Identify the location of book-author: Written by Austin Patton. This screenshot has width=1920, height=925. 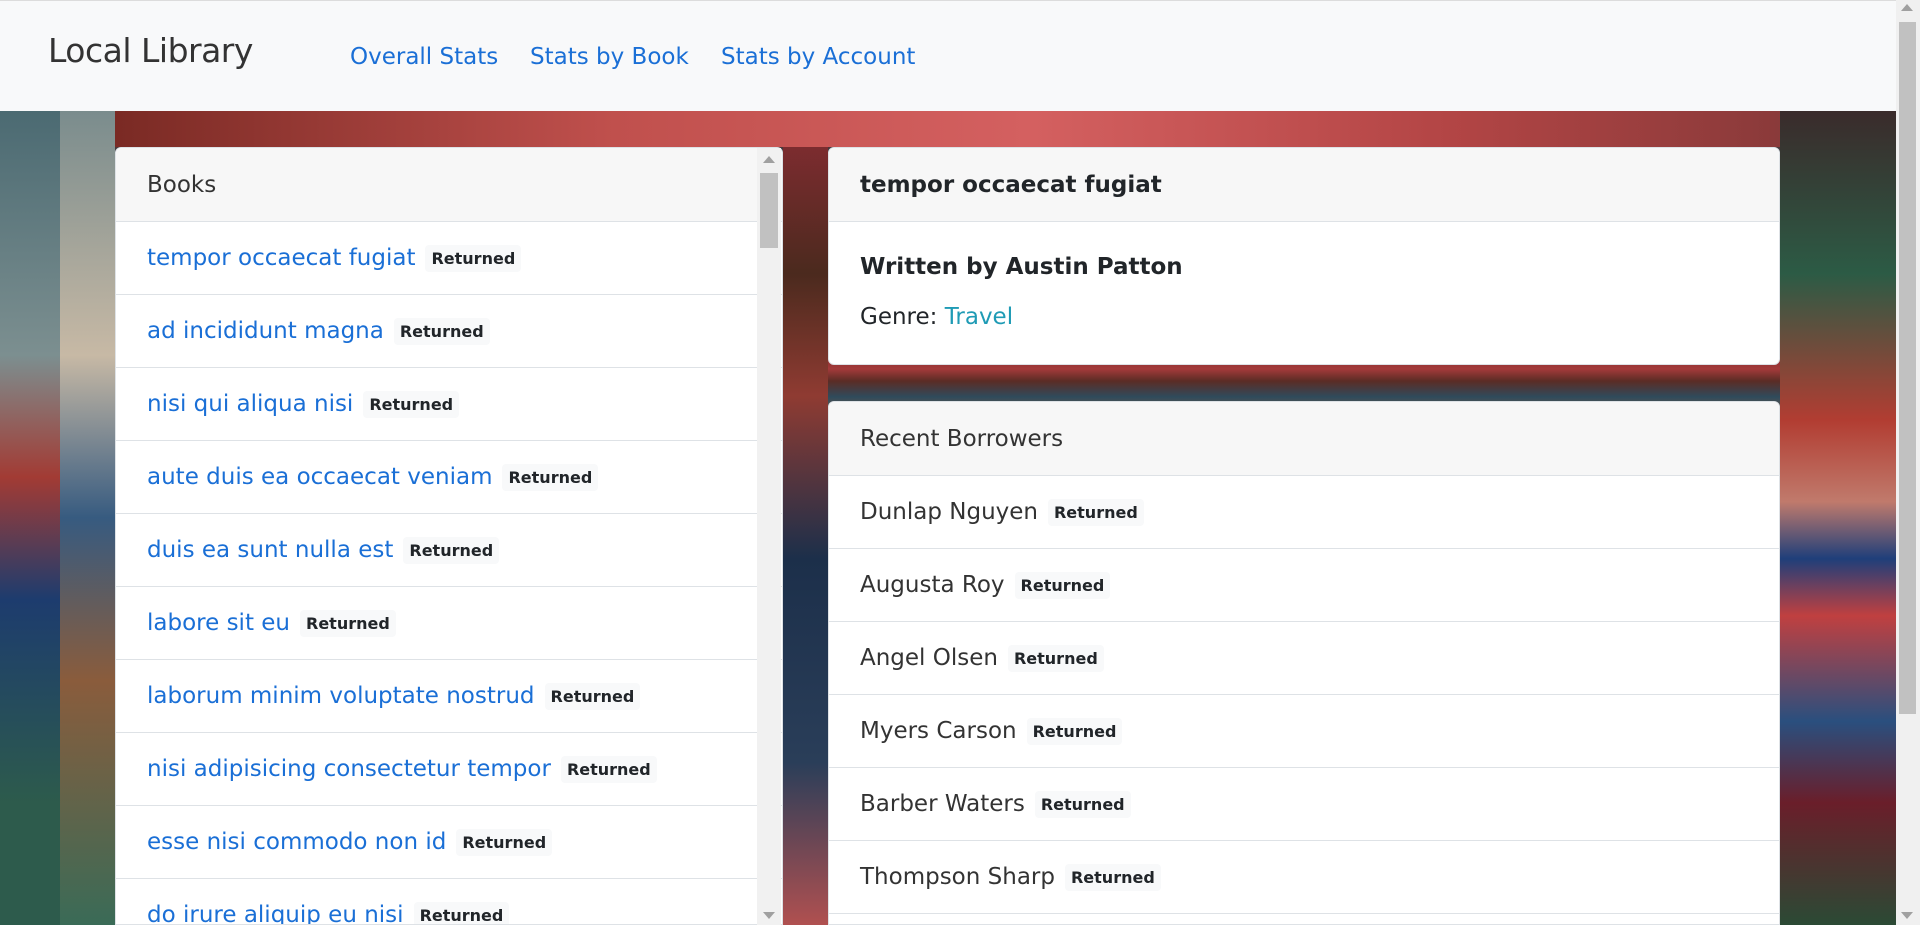
(1021, 267).